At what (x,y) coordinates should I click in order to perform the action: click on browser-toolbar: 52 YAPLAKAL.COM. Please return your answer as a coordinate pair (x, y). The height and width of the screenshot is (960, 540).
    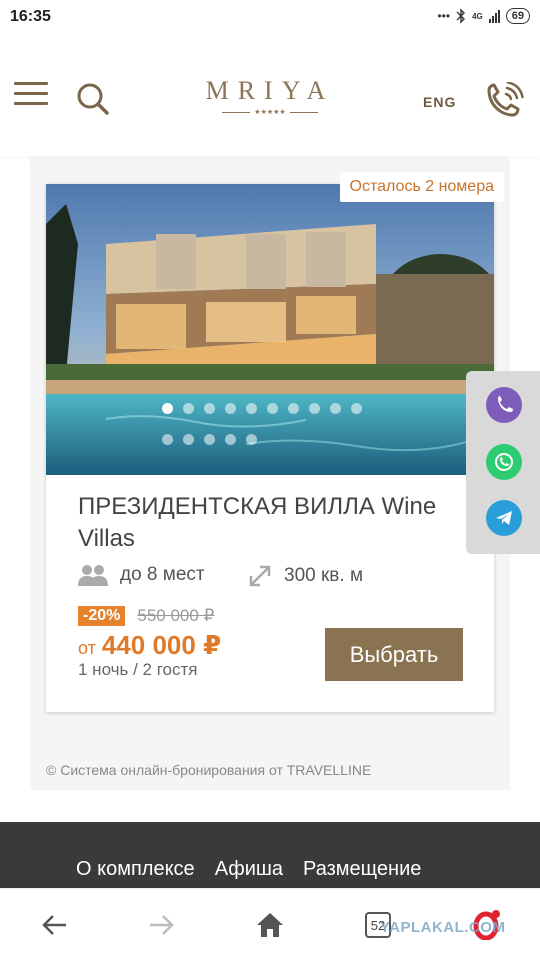
    Looking at the image, I should click on (270, 924).